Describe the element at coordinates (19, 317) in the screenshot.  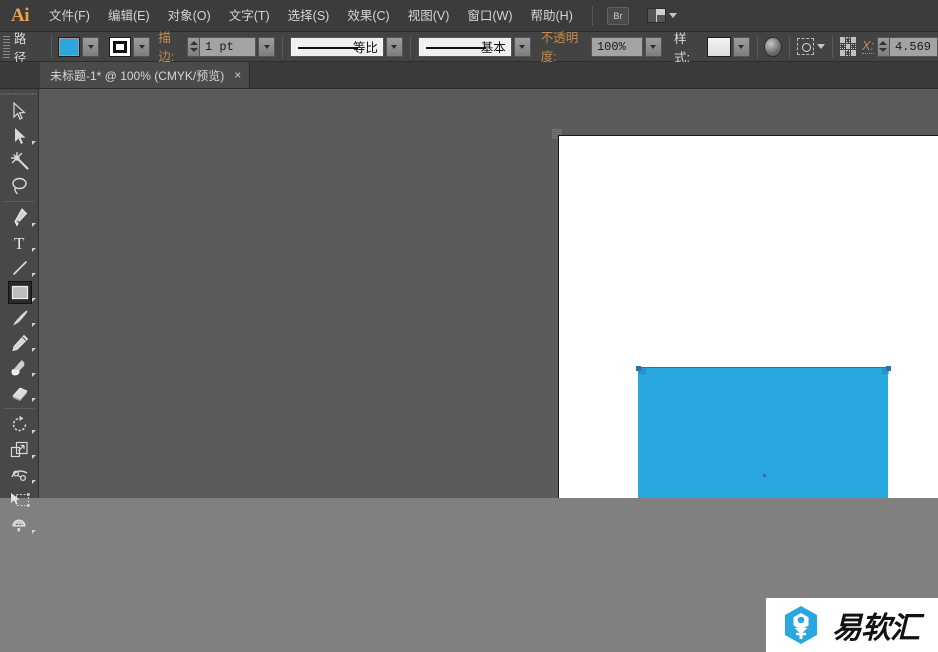
I see `paintbrush-tool` at that location.